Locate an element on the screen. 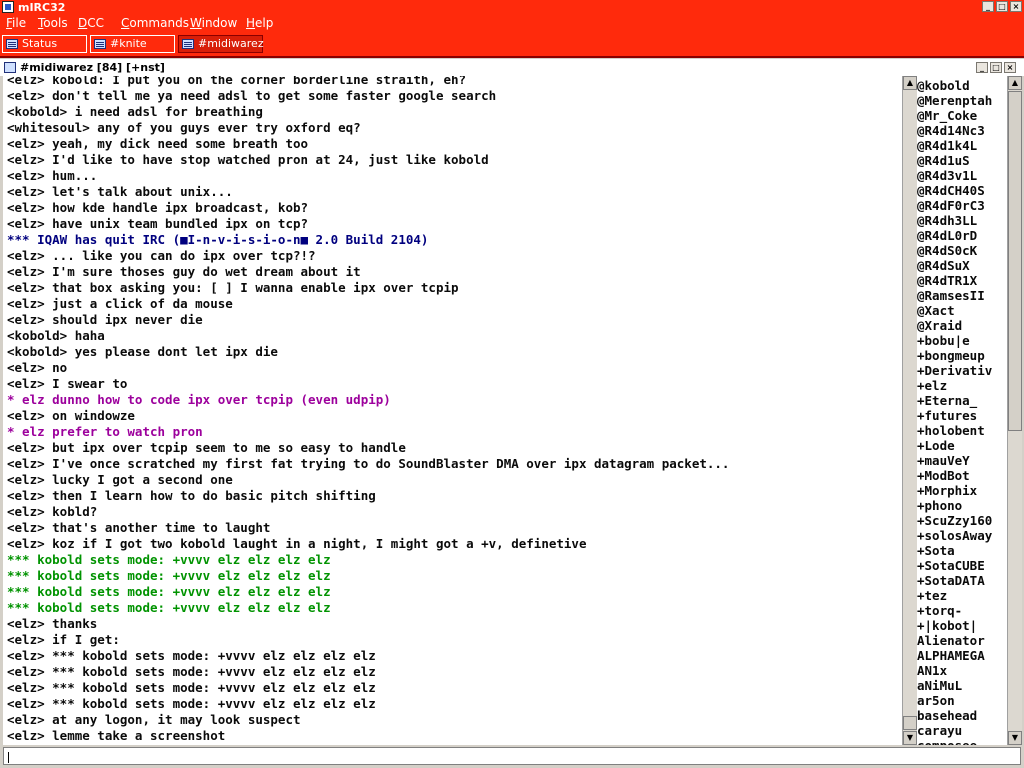  nick-list-item: AN1x is located at coordinates (954, 670).